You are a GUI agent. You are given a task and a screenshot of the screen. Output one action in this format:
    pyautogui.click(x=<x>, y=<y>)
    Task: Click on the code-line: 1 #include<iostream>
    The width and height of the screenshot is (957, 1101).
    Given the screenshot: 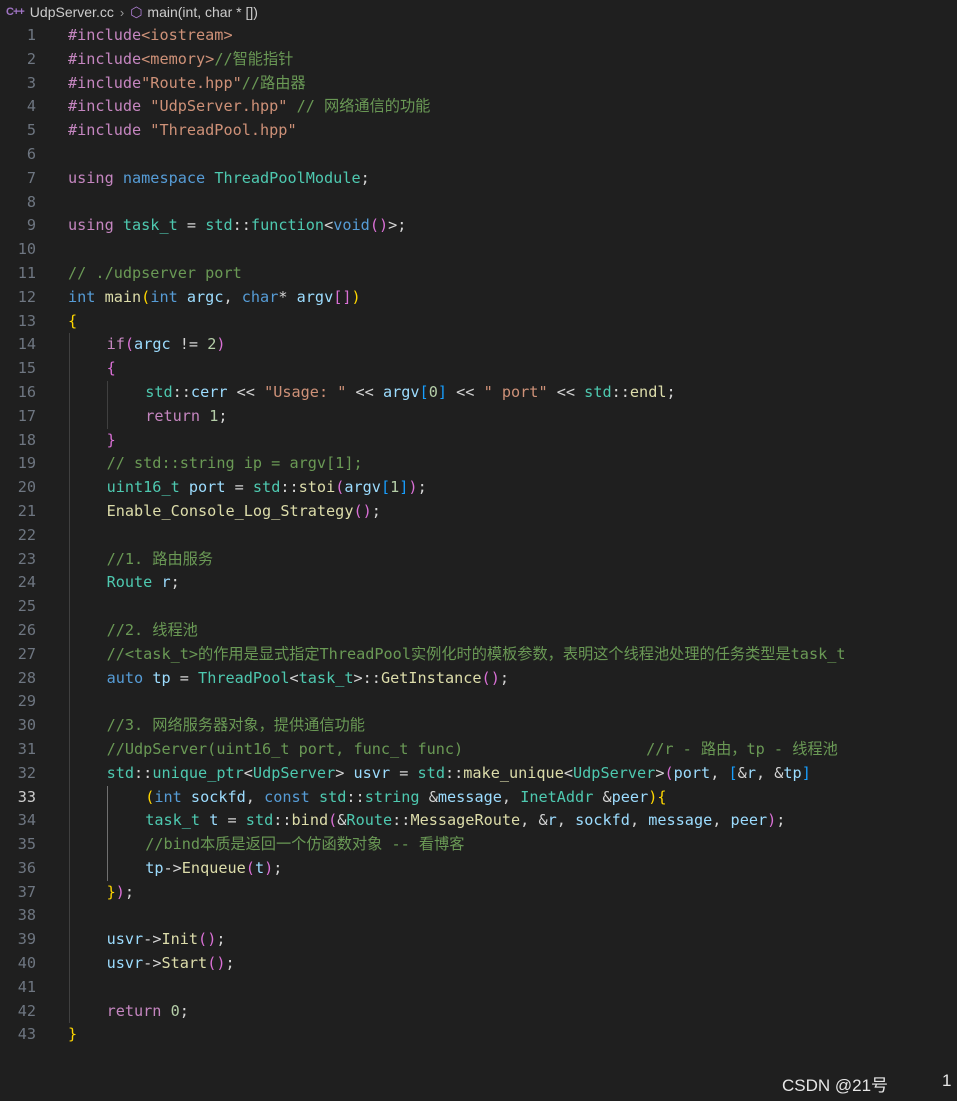 What is the action you would take?
    pyautogui.click(x=478, y=36)
    